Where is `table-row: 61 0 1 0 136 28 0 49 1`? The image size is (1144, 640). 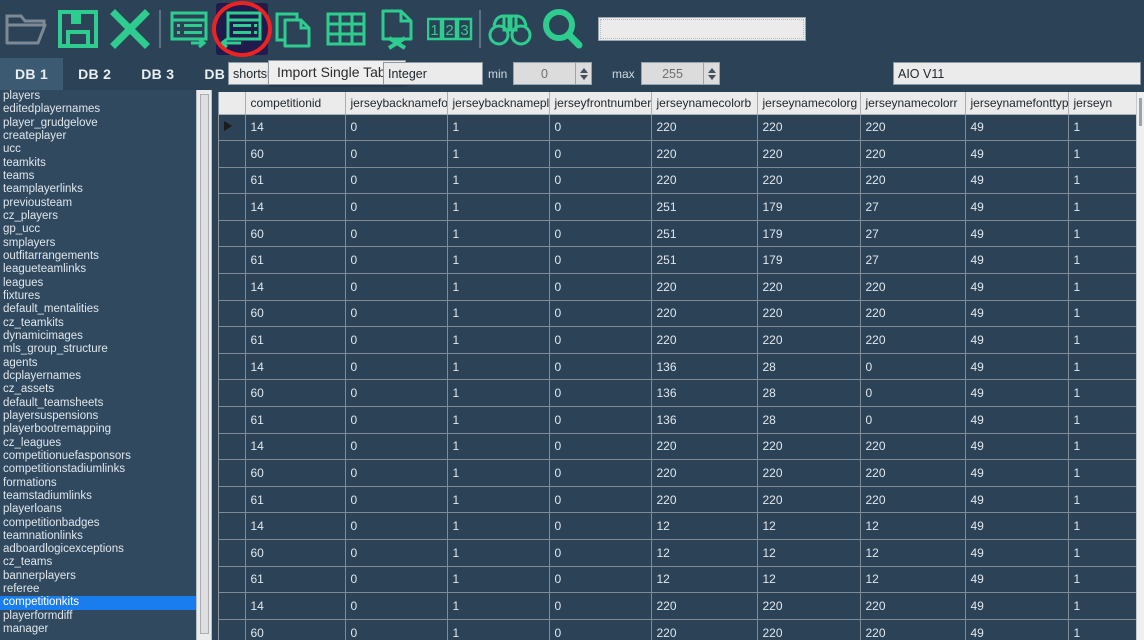
table-row: 61 0 1 0 136 28 0 49 1 is located at coordinates (677, 420).